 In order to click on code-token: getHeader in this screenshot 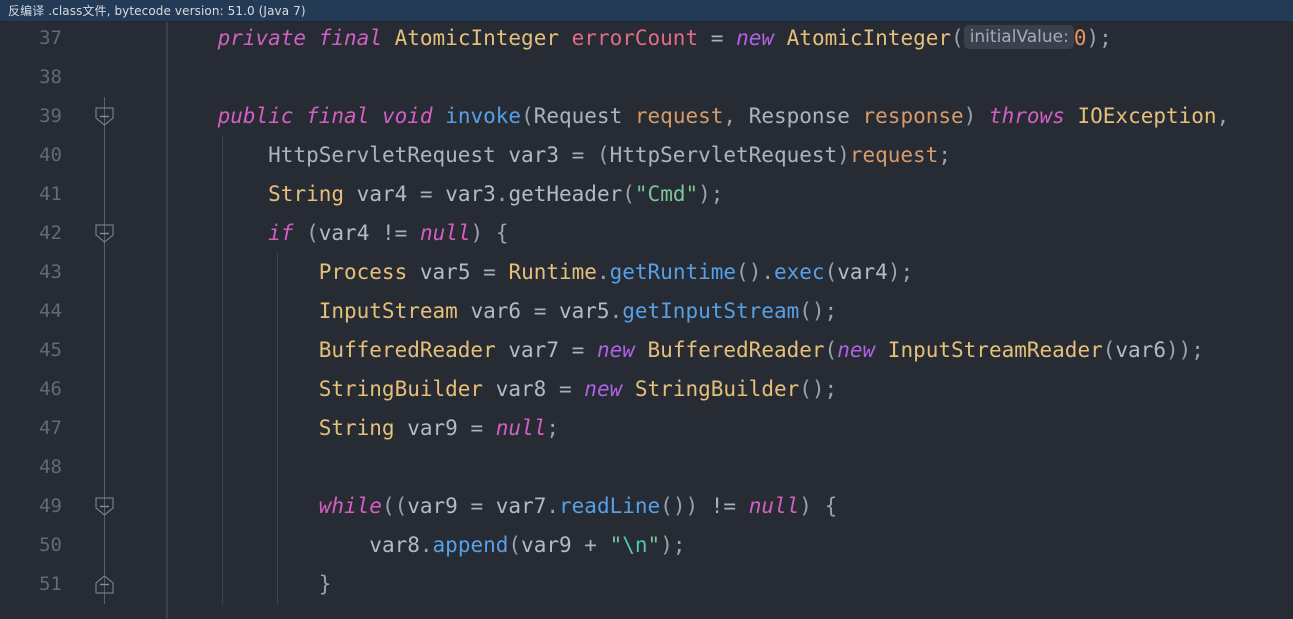, I will do `click(565, 194)`.